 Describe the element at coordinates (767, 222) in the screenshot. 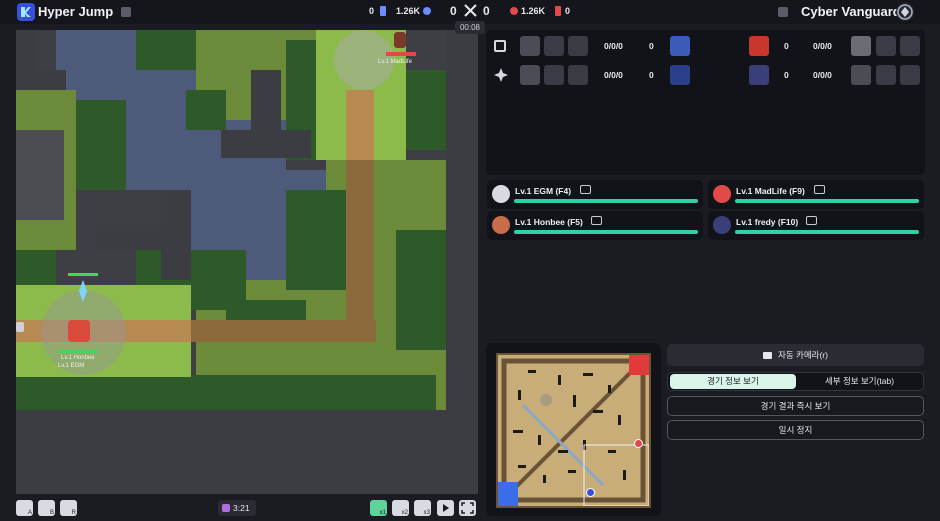

I see `player-name: Lv.1 fredy (F10)` at that location.